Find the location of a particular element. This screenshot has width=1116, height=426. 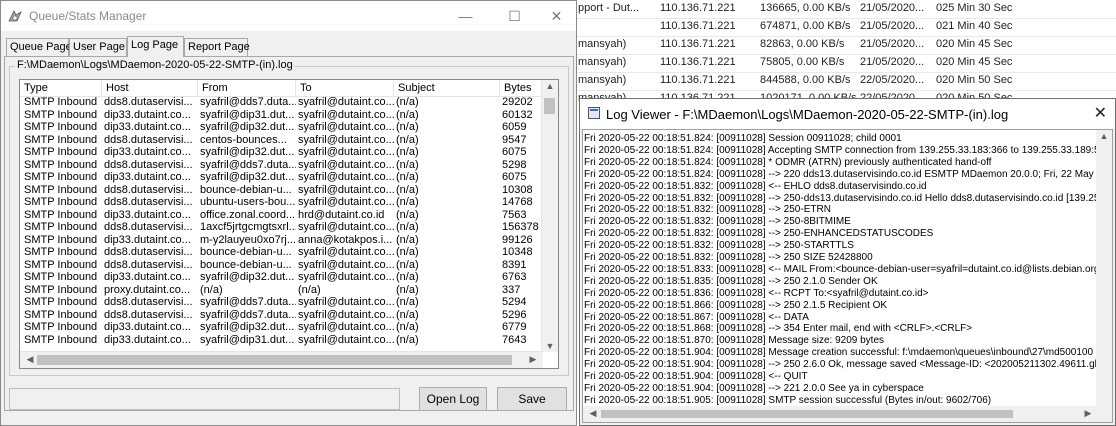

scroll-right-arrow-icon: ▶ is located at coordinates (533, 359).